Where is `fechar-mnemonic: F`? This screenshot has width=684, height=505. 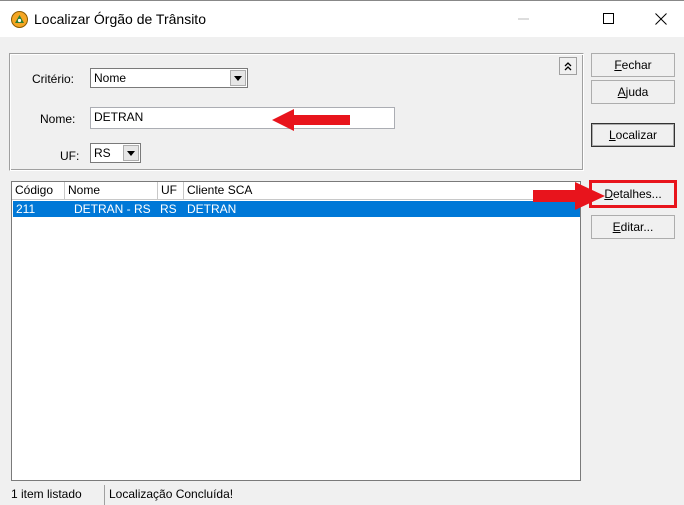
fechar-mnemonic: F is located at coordinates (618, 65).